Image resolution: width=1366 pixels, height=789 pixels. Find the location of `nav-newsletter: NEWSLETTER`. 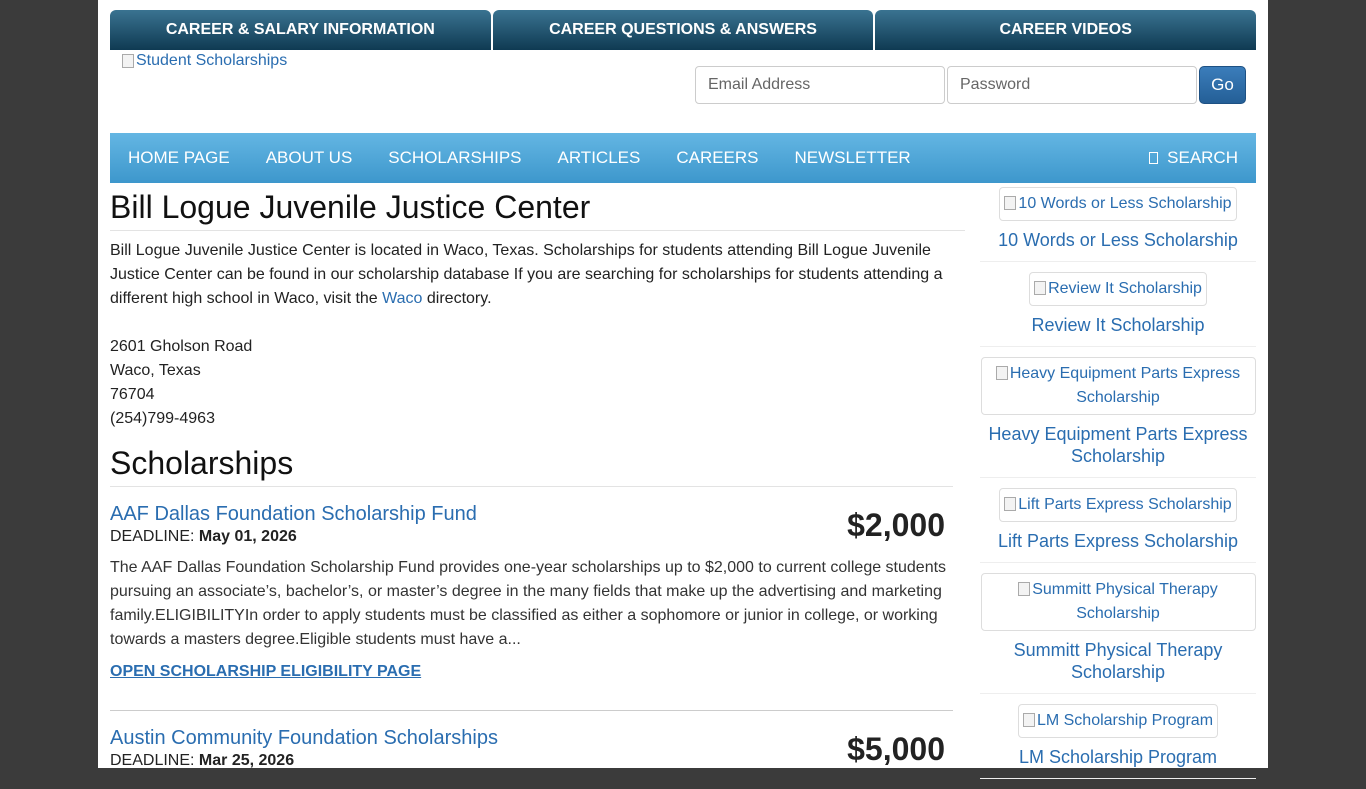

nav-newsletter: NEWSLETTER is located at coordinates (853, 158).